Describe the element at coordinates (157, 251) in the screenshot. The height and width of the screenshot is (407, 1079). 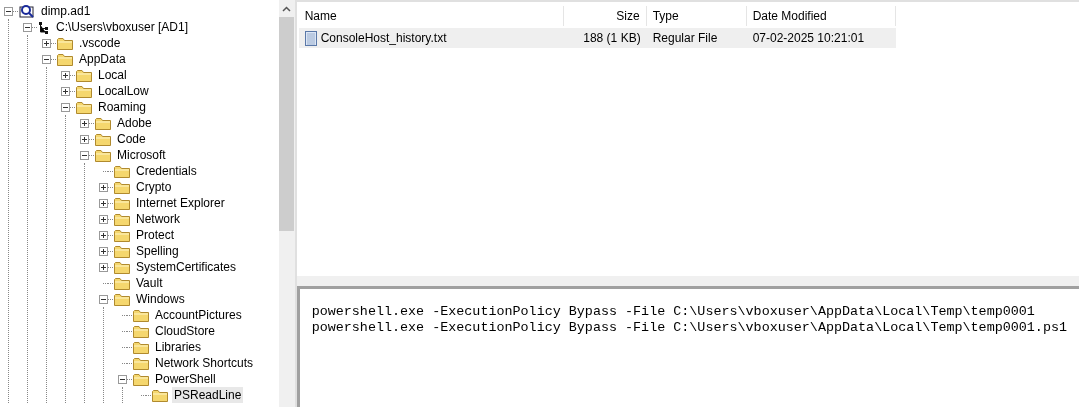
I see `tree-item: Spelling` at that location.